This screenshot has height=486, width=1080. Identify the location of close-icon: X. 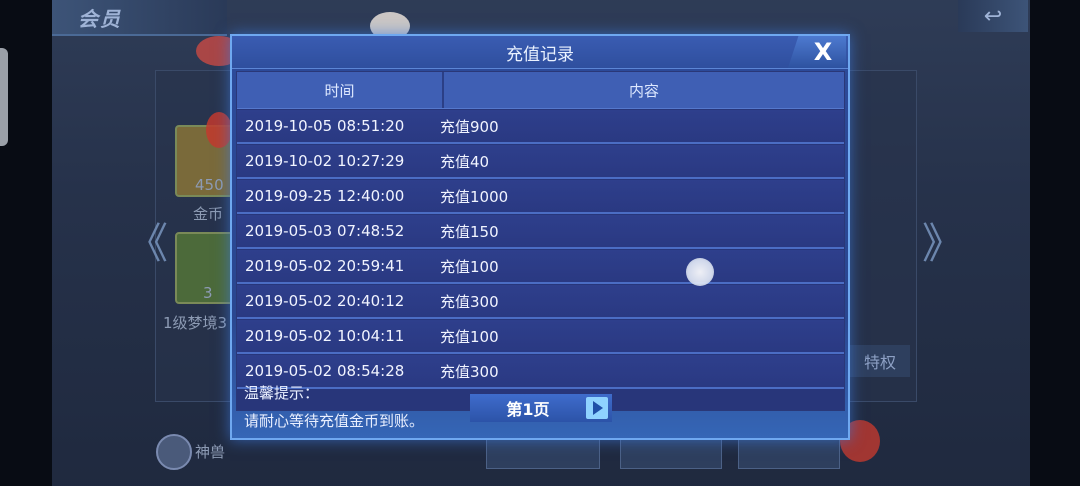
(823, 52).